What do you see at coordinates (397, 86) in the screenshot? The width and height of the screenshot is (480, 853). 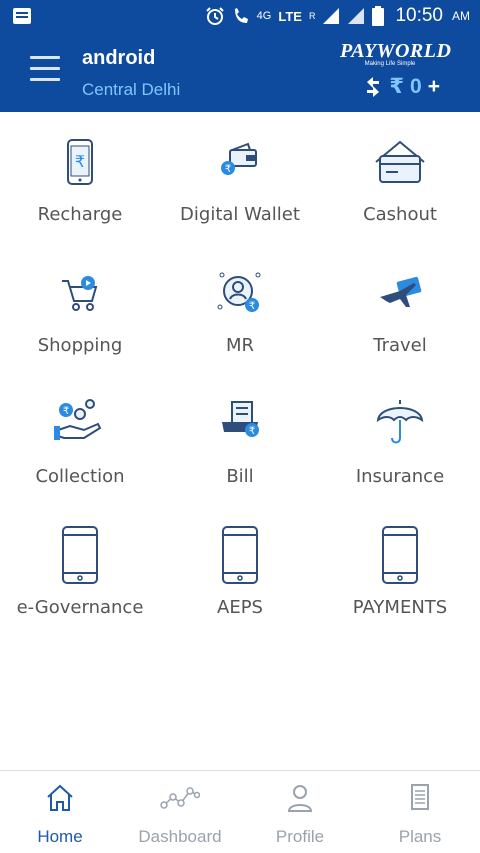 I see `currency-symbol: ₹` at bounding box center [397, 86].